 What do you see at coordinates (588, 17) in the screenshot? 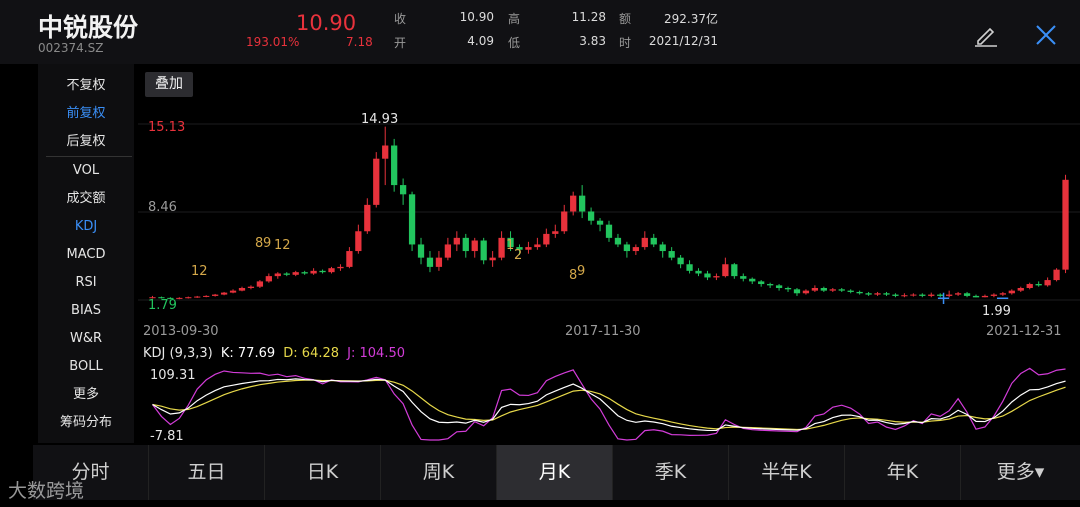
I see `high-value: 11.28` at bounding box center [588, 17].